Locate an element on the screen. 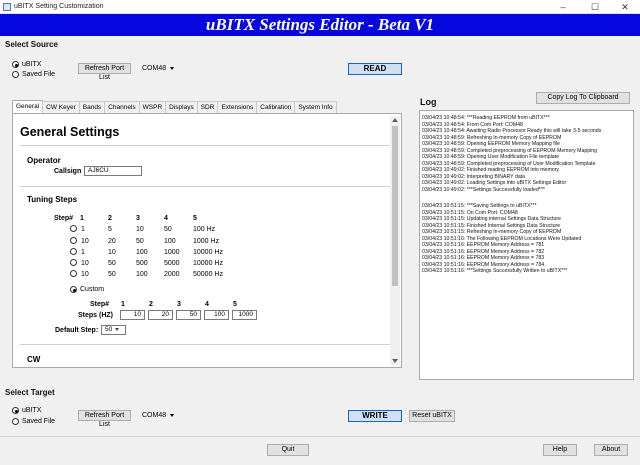  target-option-label: uBITX is located at coordinates (32, 410).